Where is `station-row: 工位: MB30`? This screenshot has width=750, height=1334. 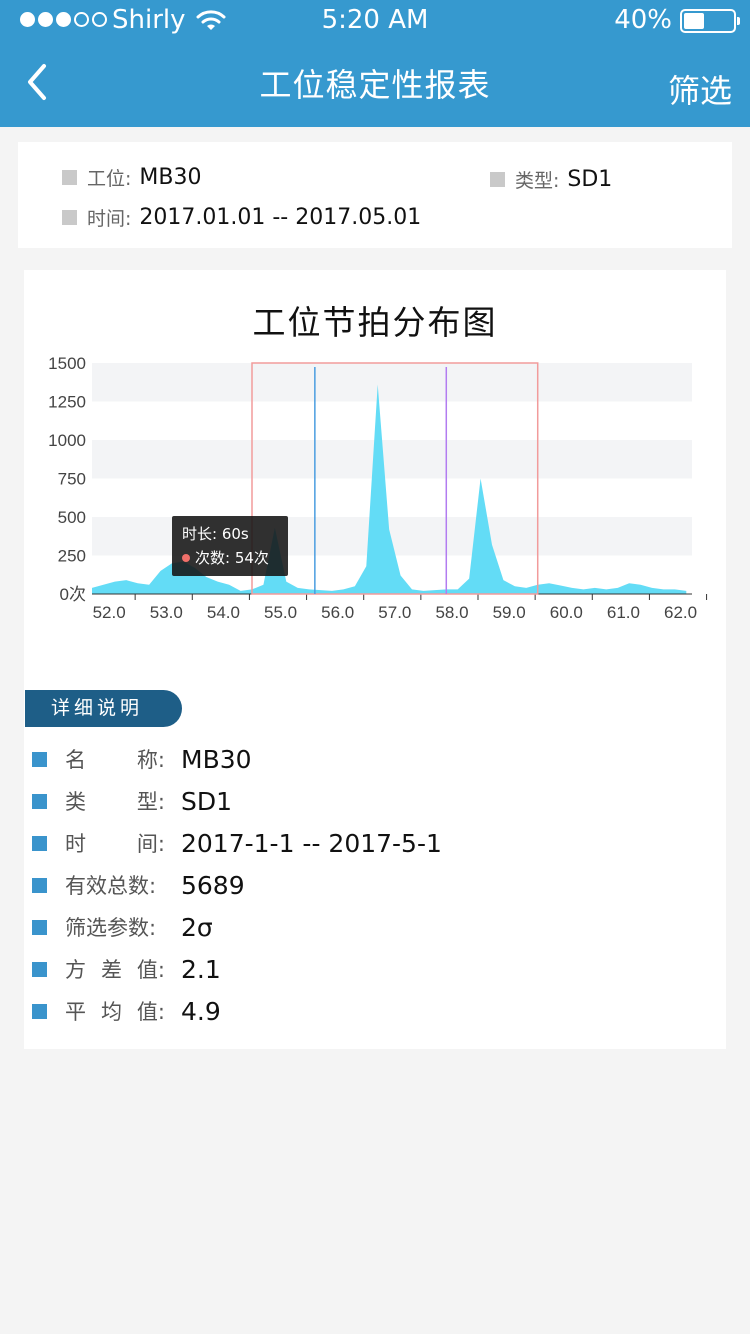 station-row: 工位: MB30 is located at coordinates (131, 177).